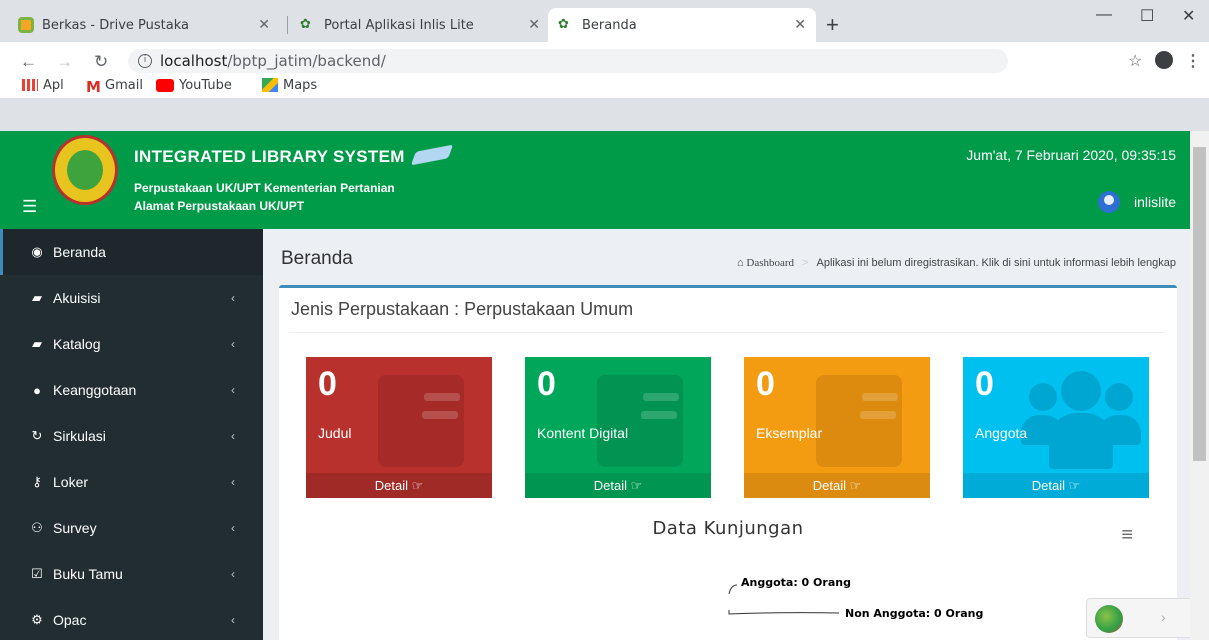  I want to click on sidebar-item-survey: ⚇ Survey ‹, so click(131, 528).